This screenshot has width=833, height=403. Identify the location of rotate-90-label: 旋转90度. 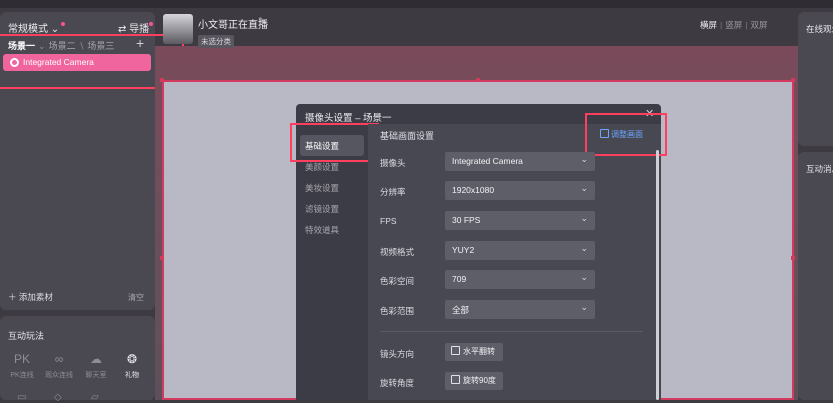
(479, 380).